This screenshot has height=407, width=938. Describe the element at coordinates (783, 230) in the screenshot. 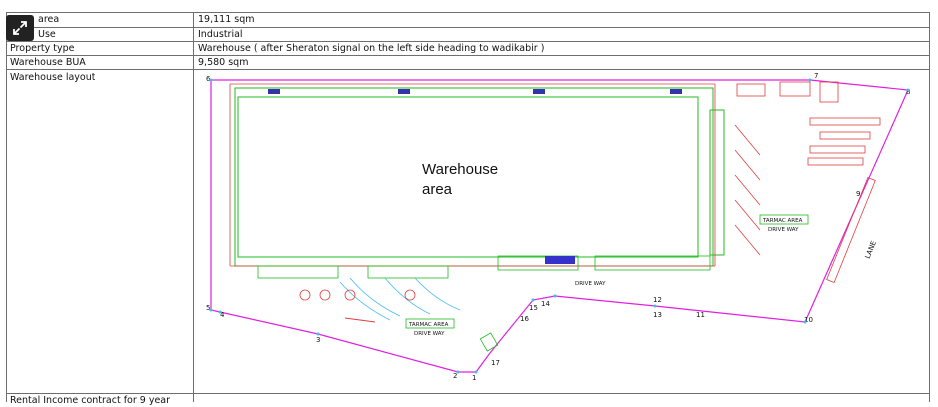

I see `tarmac-right-driveway: DRIVE WAY` at that location.